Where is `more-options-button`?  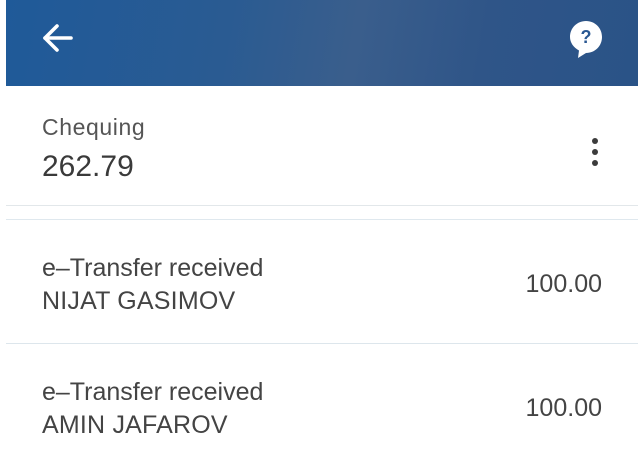
more-options-button is located at coordinates (595, 152).